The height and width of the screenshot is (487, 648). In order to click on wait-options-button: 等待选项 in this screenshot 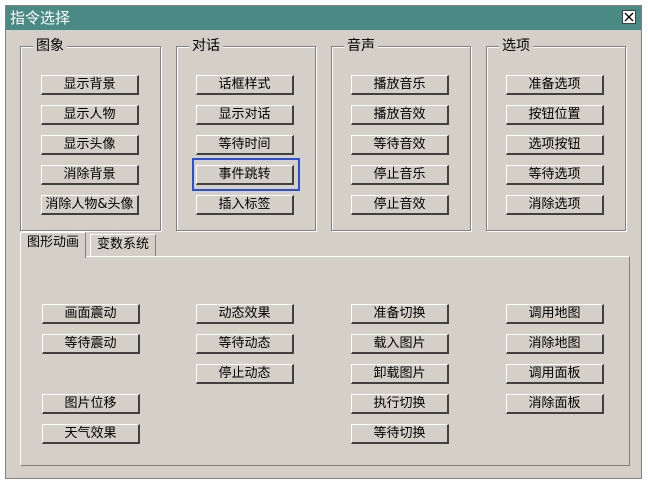, I will do `click(555, 175)`.